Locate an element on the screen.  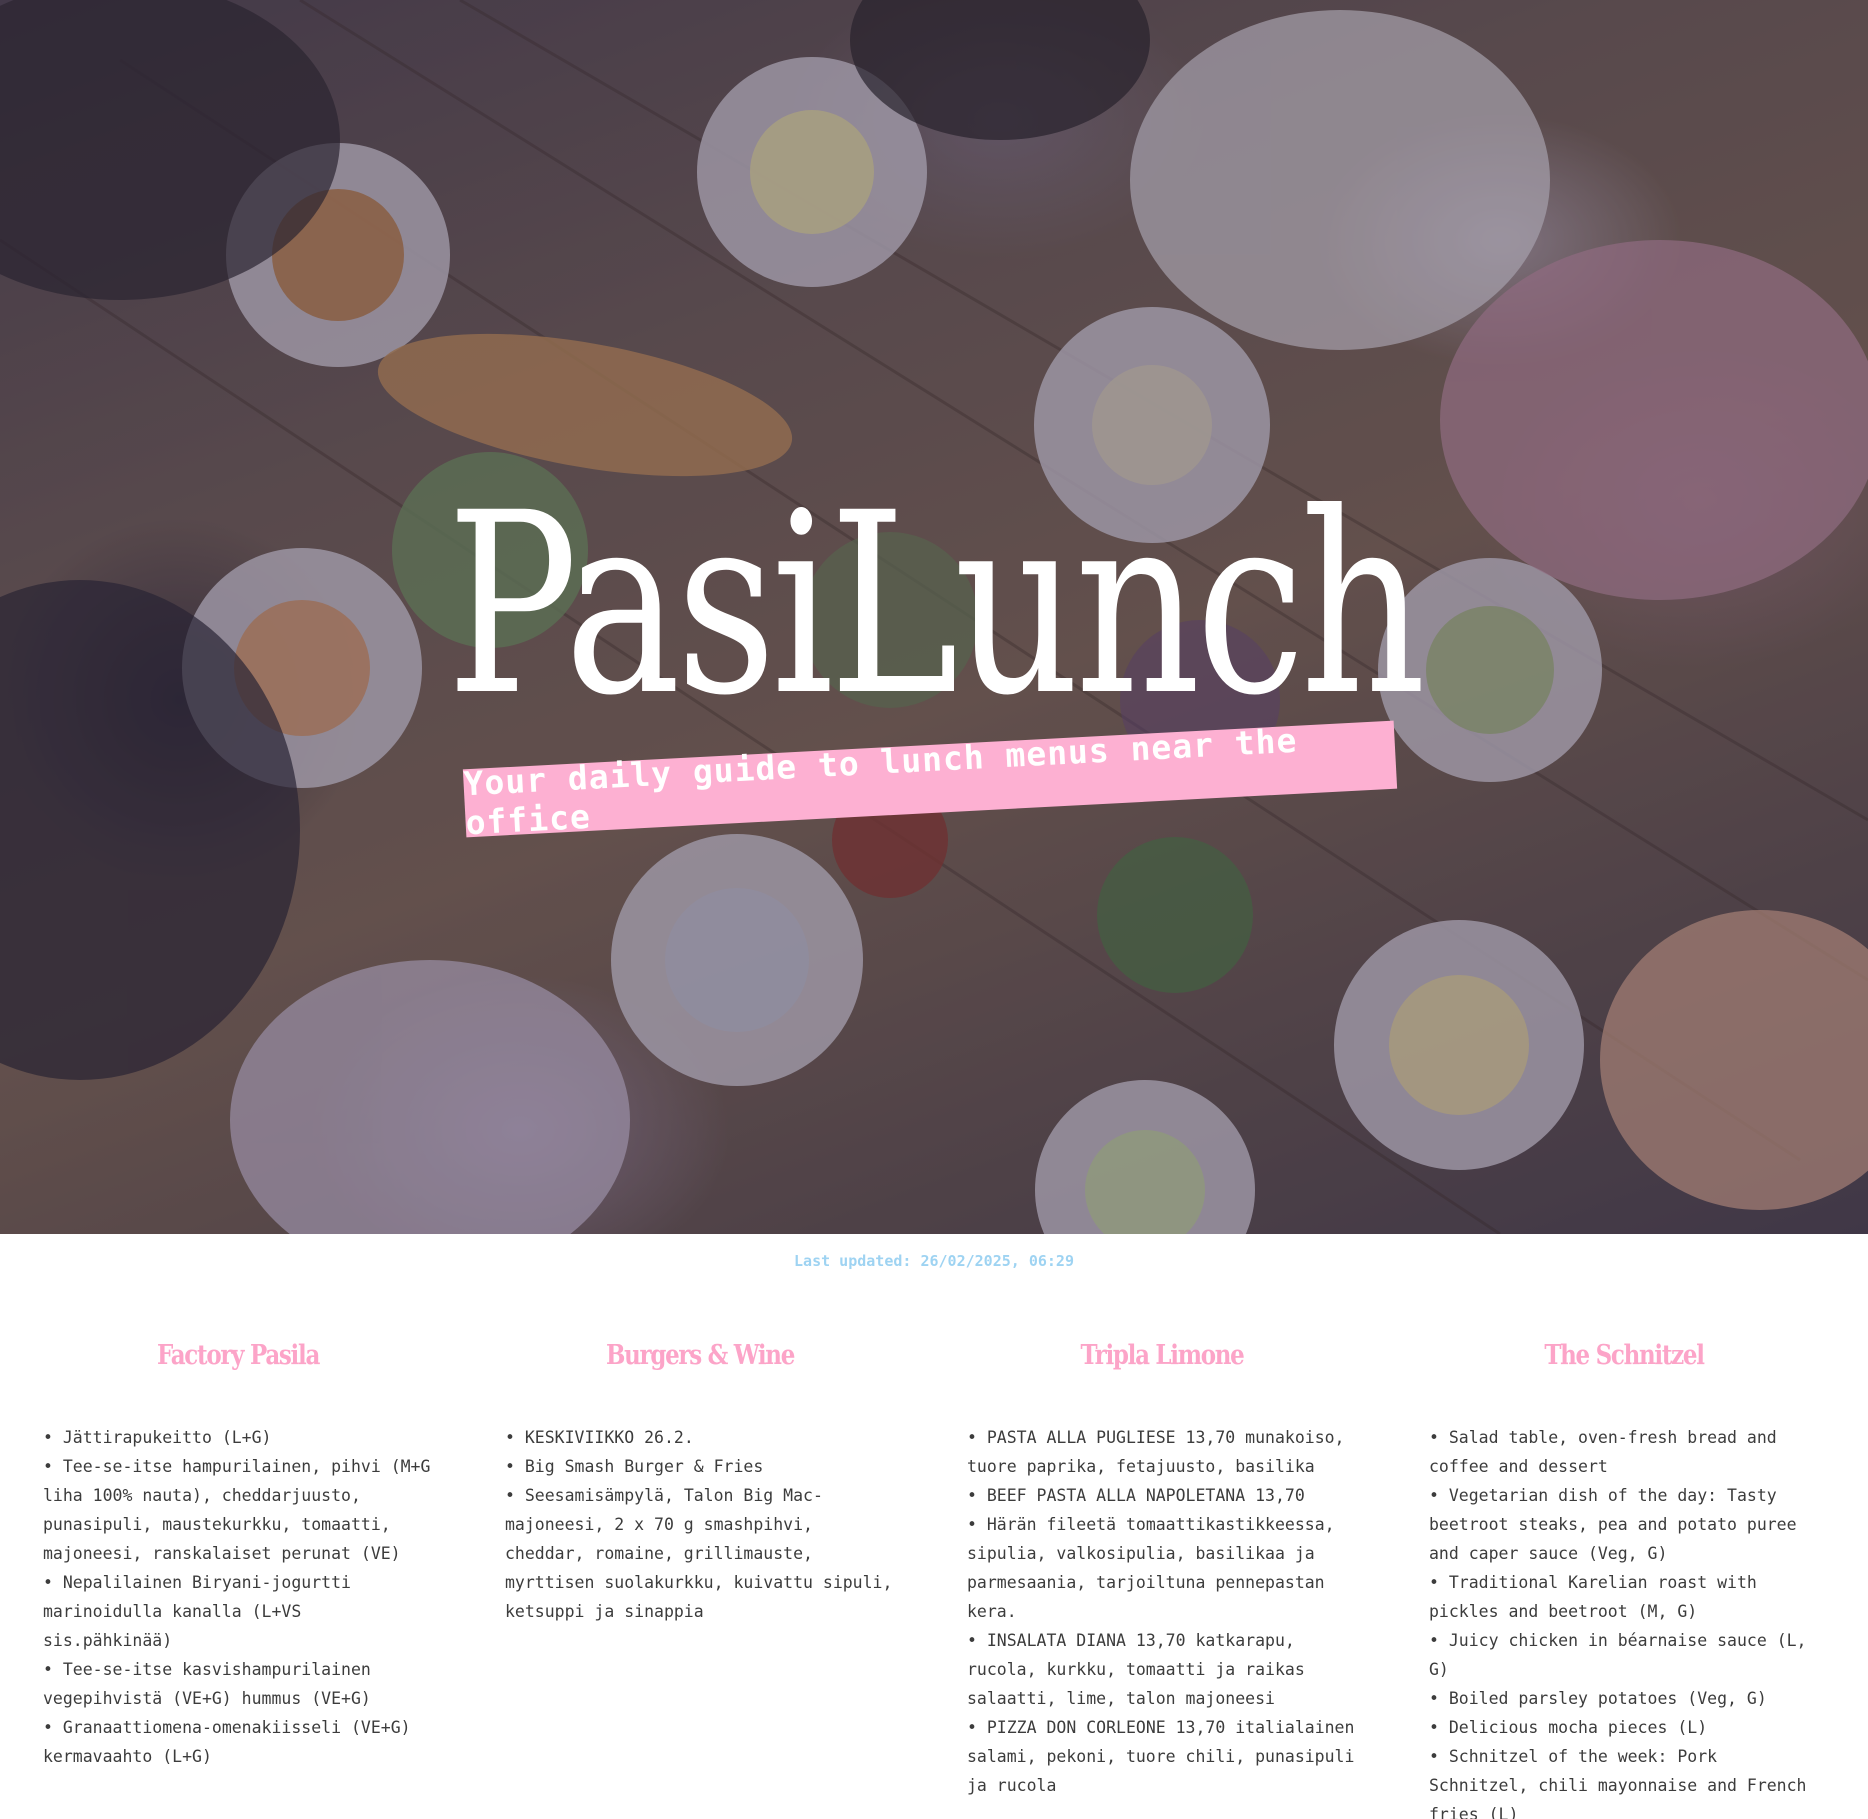
menu-item: BEEF PASTA ALLA NAPOLETANA 13,70 is located at coordinates (1162, 1495).